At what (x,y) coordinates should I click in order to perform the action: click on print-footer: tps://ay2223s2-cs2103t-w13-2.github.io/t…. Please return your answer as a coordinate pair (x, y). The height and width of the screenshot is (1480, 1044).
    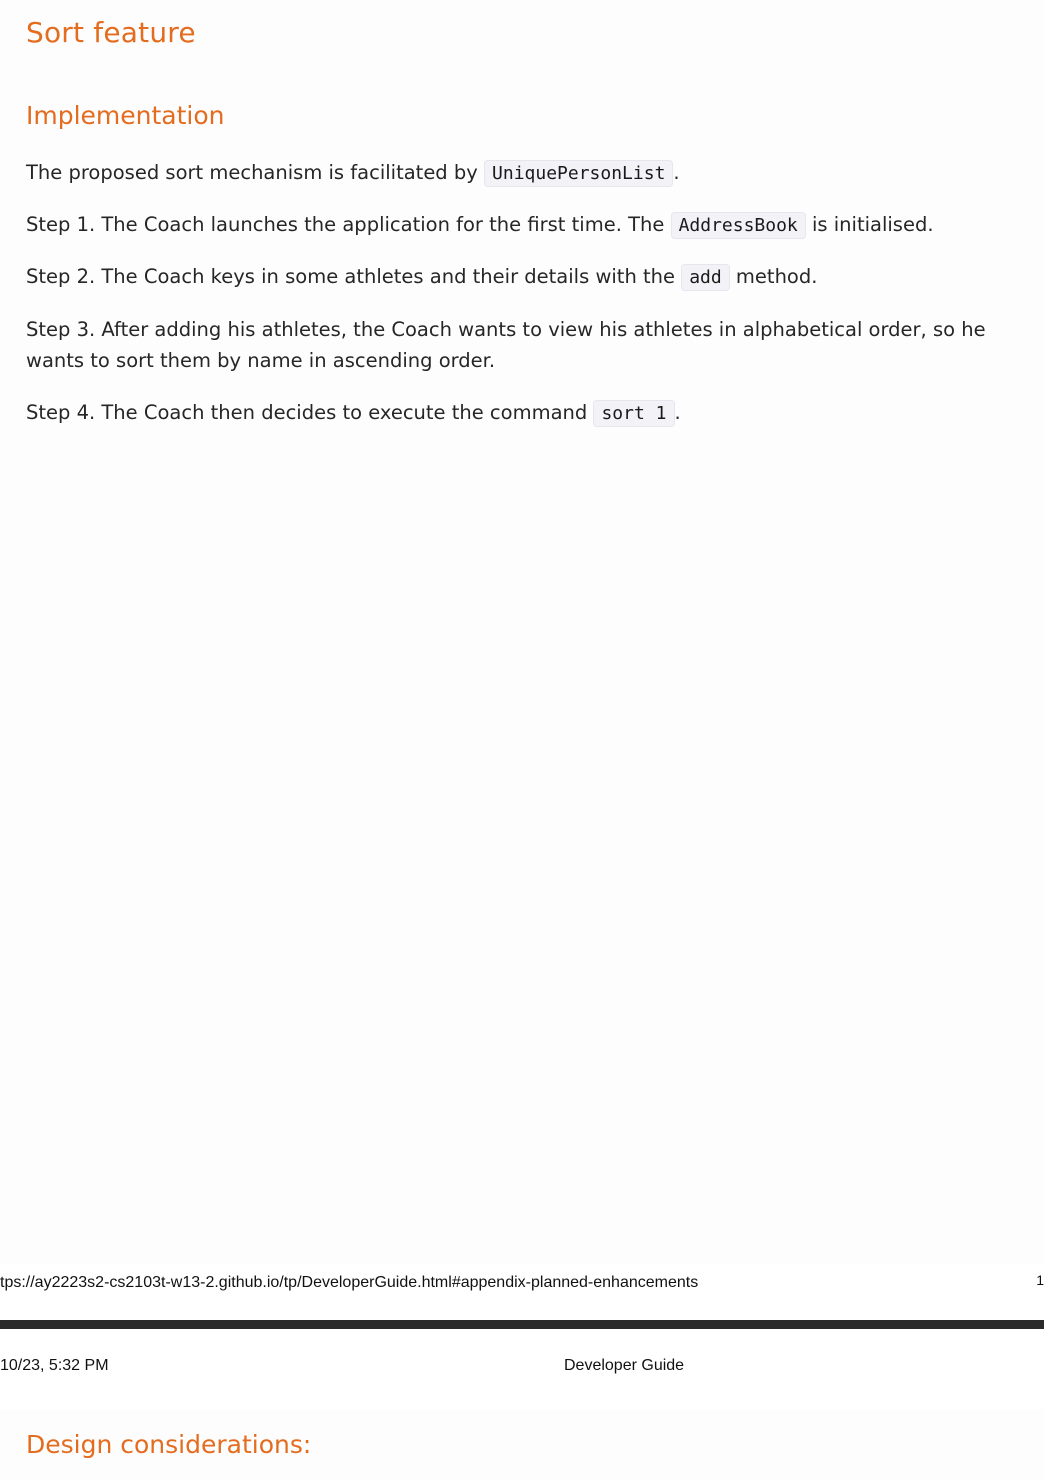
    Looking at the image, I should click on (522, 1292).